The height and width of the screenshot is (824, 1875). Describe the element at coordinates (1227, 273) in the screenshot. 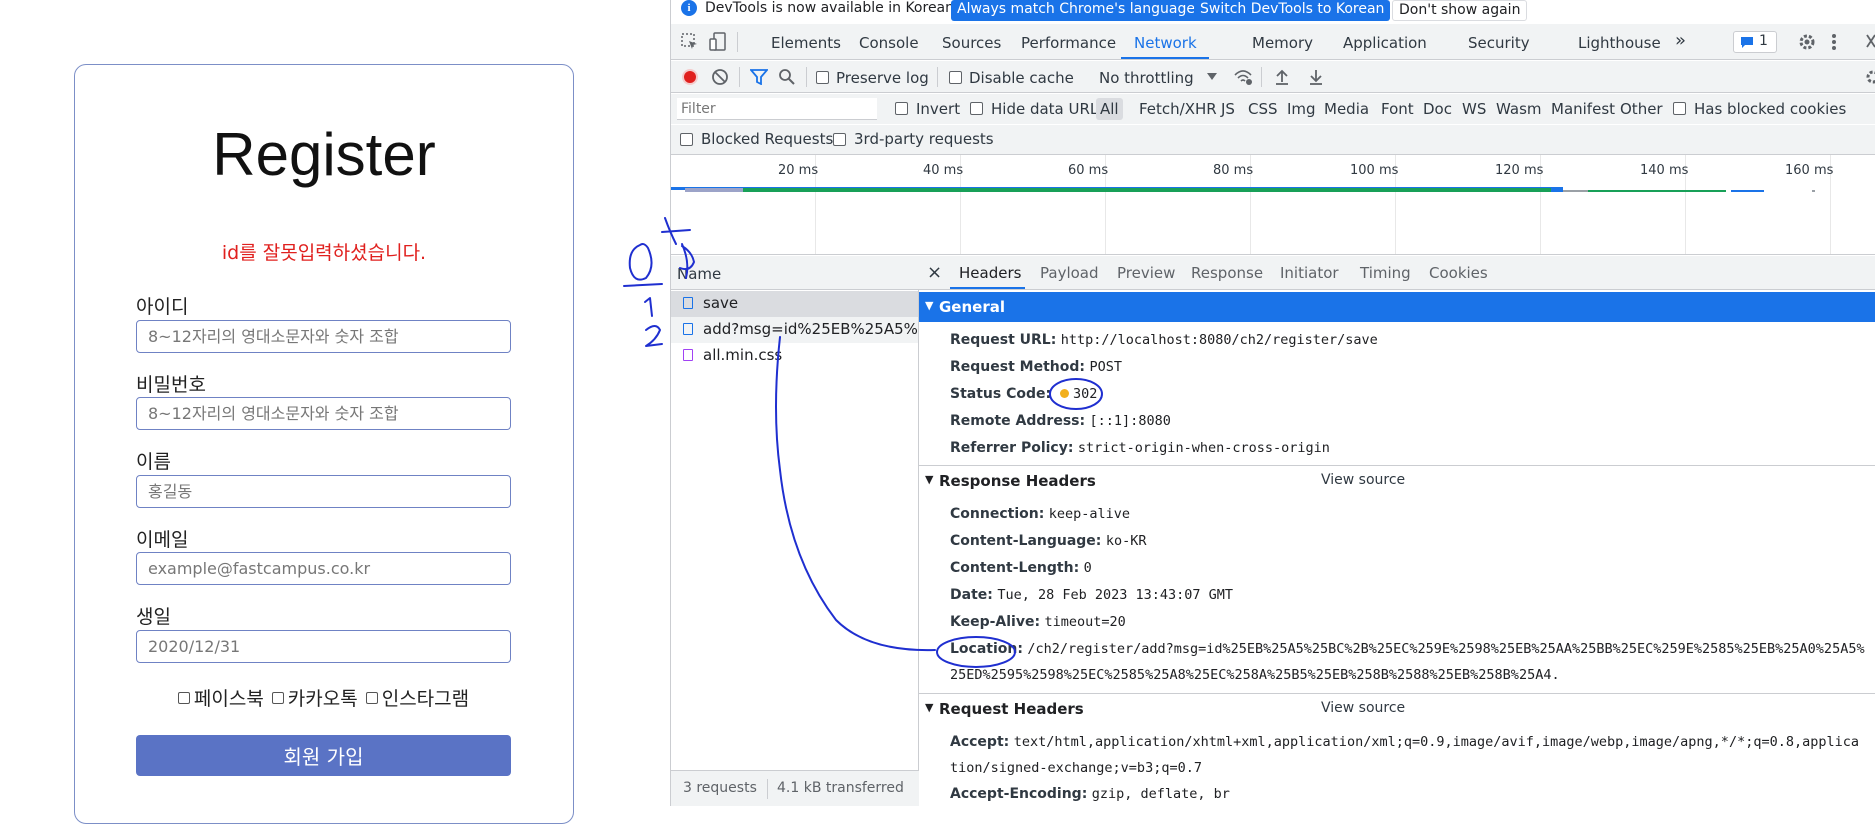

I see `detail-tab-response: Response` at that location.